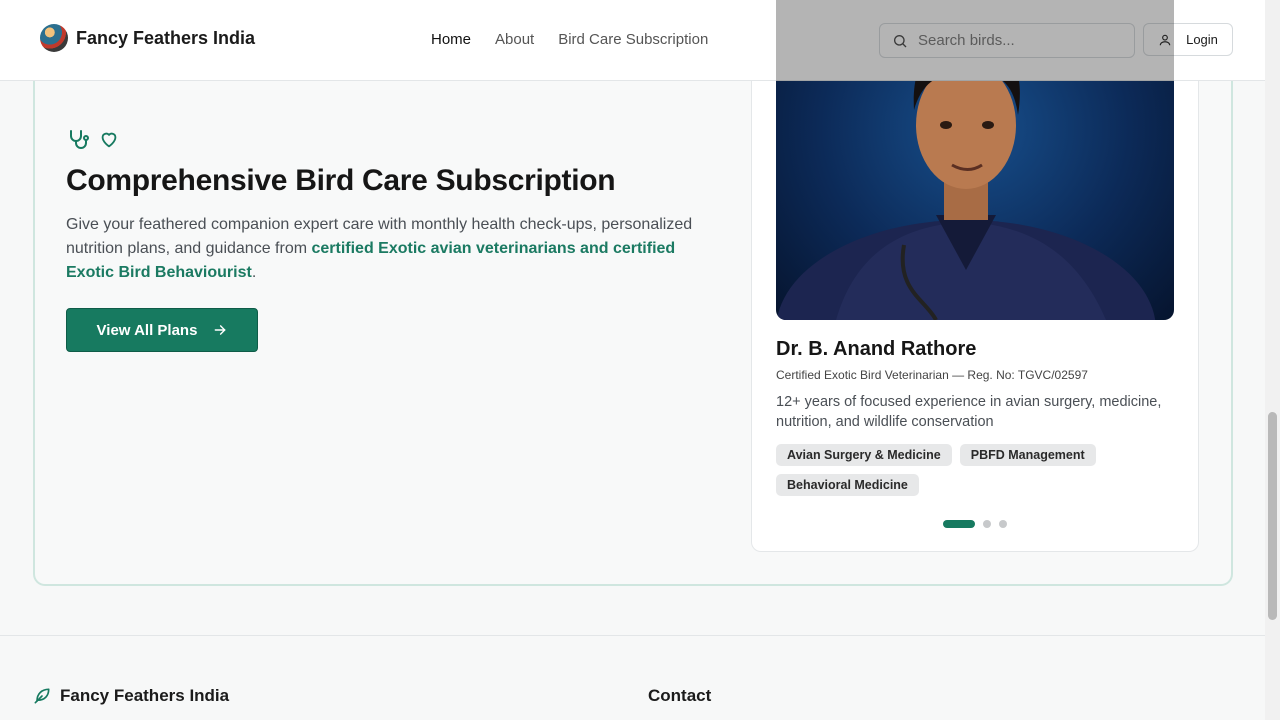 Image resolution: width=1280 pixels, height=720 pixels. Describe the element at coordinates (847, 485) in the screenshot. I see `specialty-tag: Behavioral Medicine` at that location.